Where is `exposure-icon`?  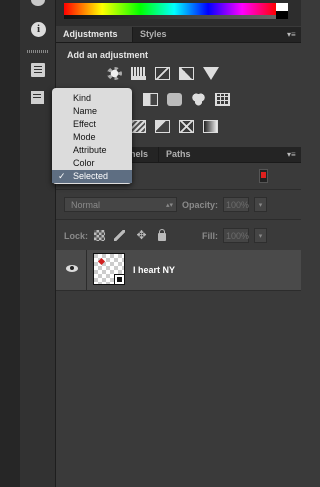
exposure-icon is located at coordinates (186, 73).